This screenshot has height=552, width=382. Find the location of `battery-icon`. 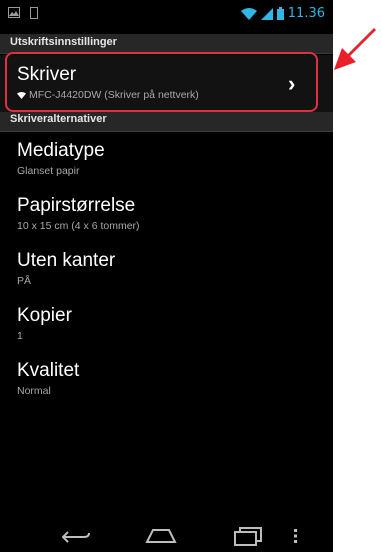

battery-icon is located at coordinates (280, 13).